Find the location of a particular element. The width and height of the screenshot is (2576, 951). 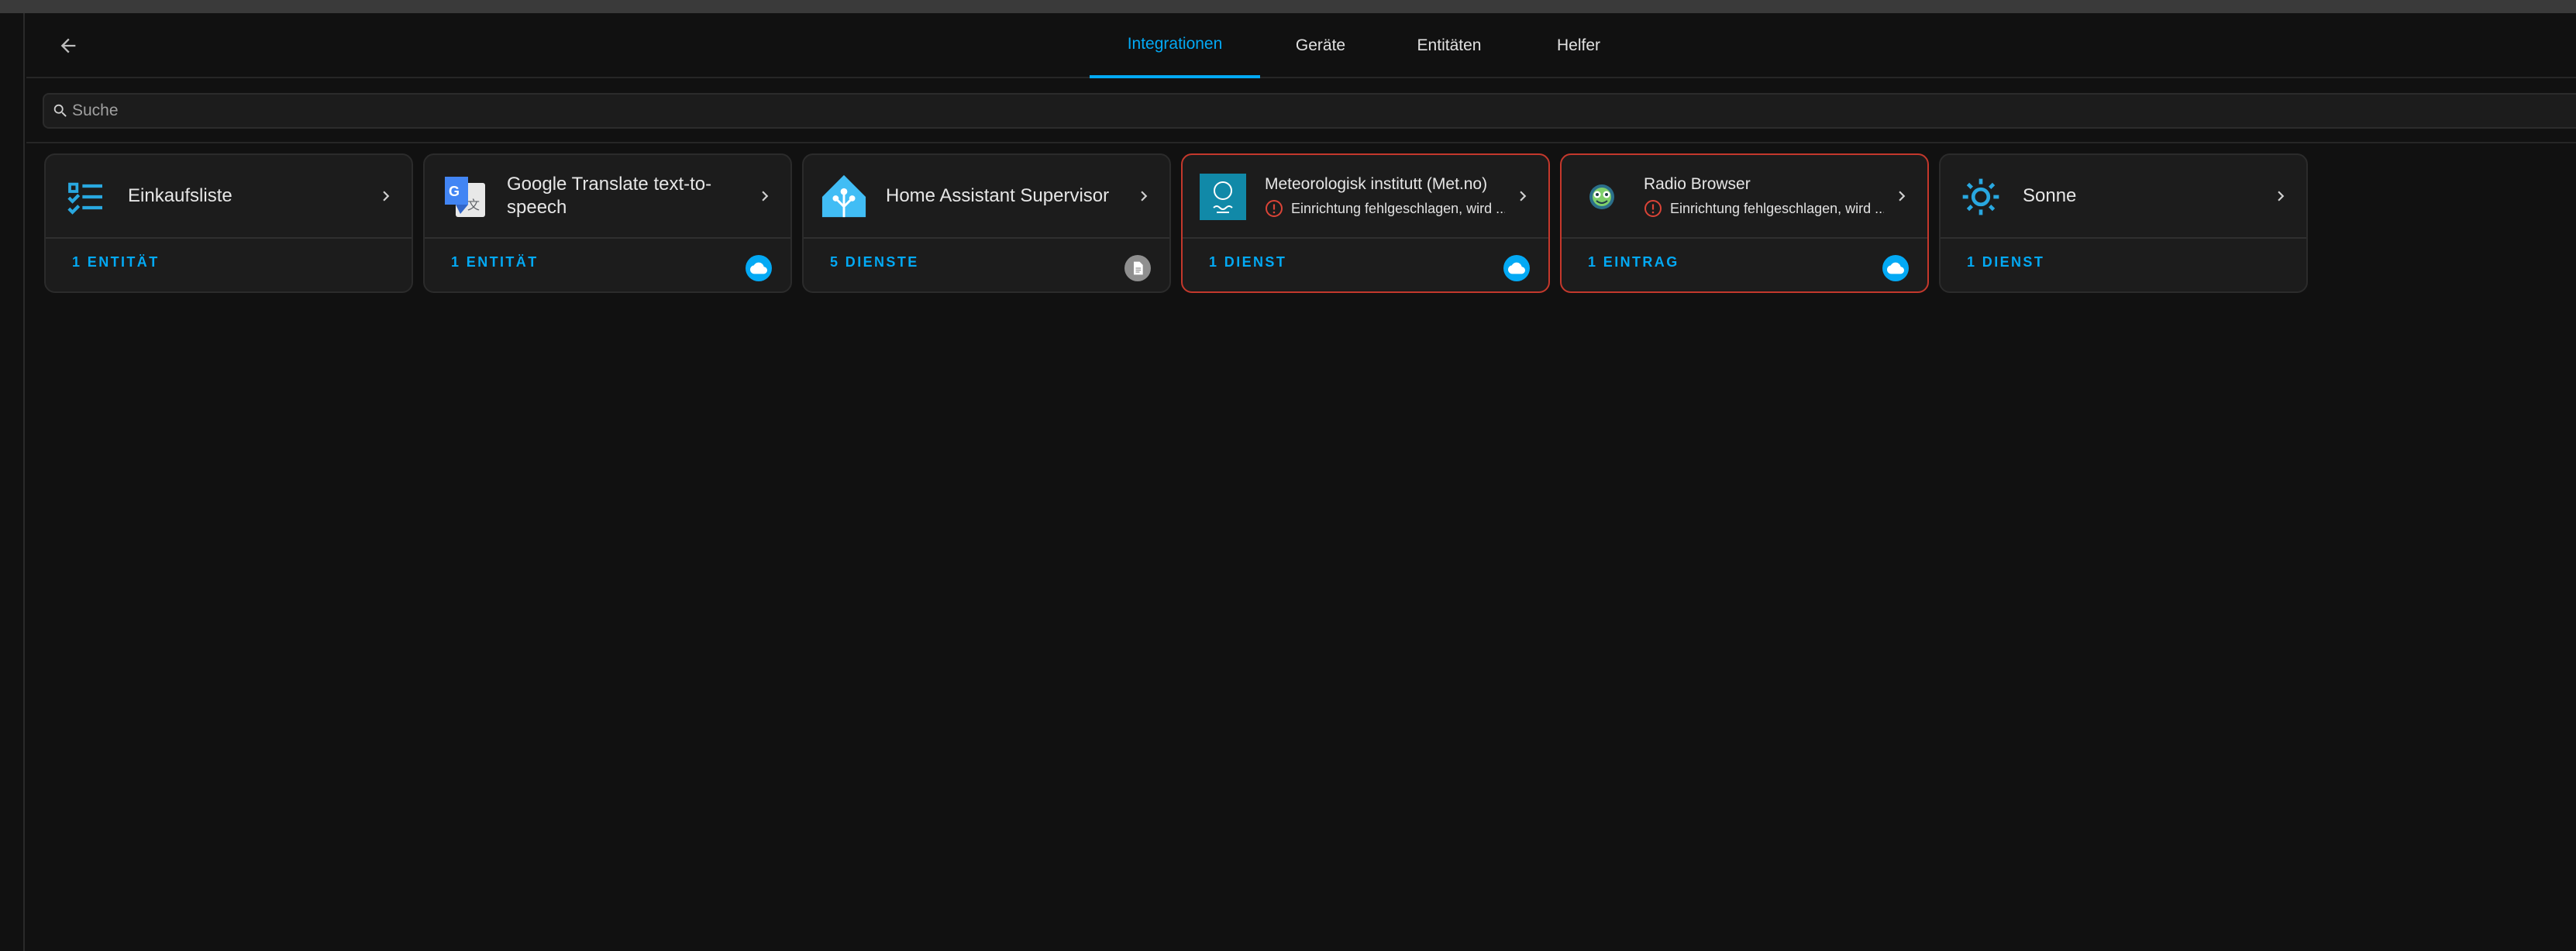

tab-entitaeten: Entitäten is located at coordinates (1449, 45).